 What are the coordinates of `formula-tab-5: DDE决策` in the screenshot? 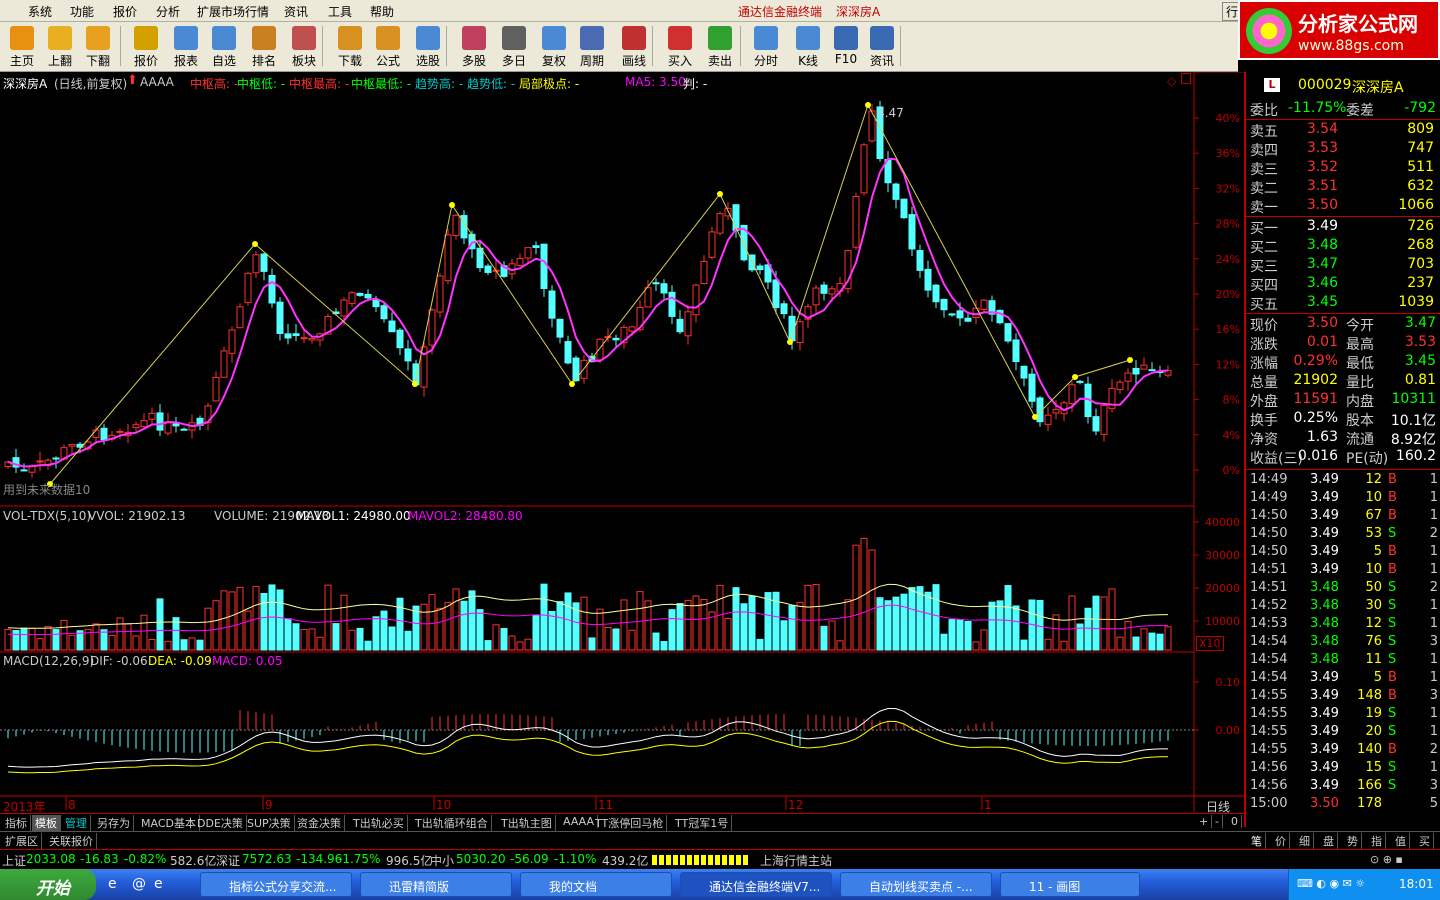 It's located at (220, 823).